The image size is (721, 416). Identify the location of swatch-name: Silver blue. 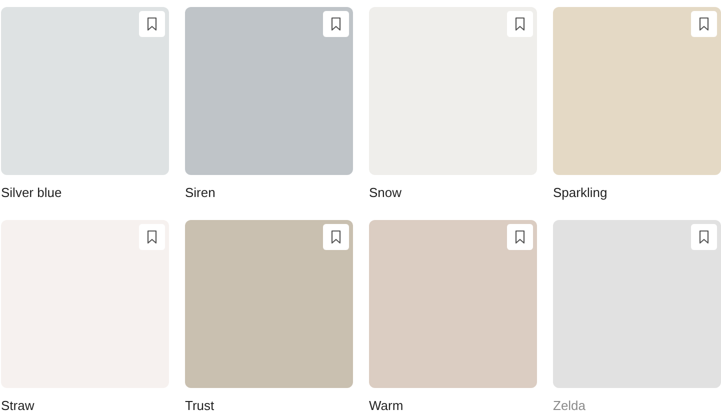
(32, 193).